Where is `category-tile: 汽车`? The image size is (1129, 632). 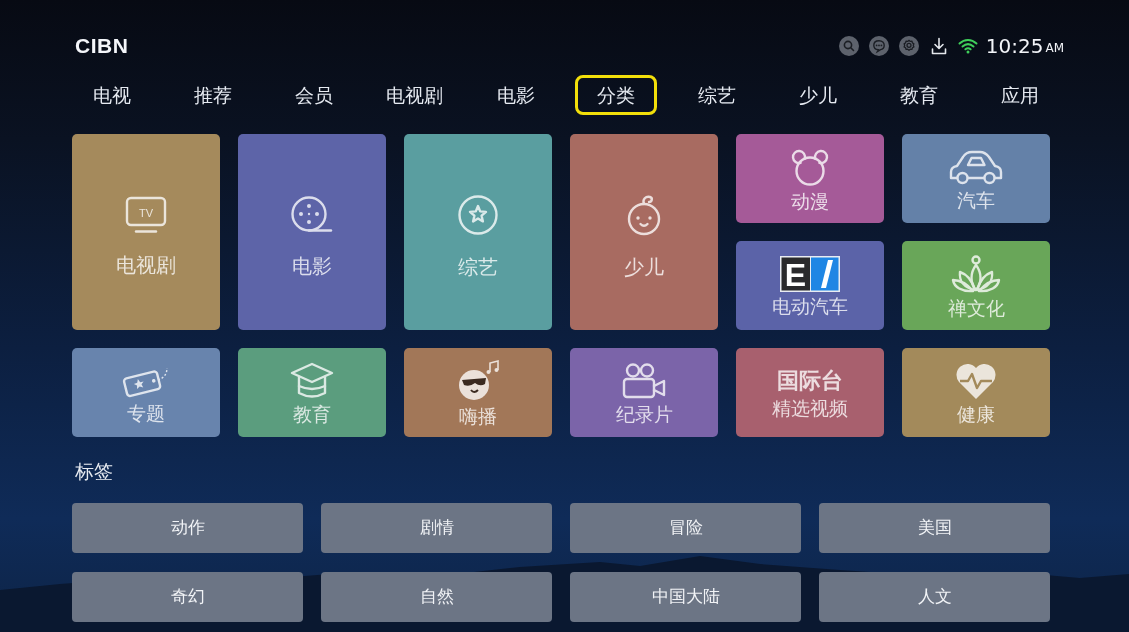 category-tile: 汽车 is located at coordinates (976, 178).